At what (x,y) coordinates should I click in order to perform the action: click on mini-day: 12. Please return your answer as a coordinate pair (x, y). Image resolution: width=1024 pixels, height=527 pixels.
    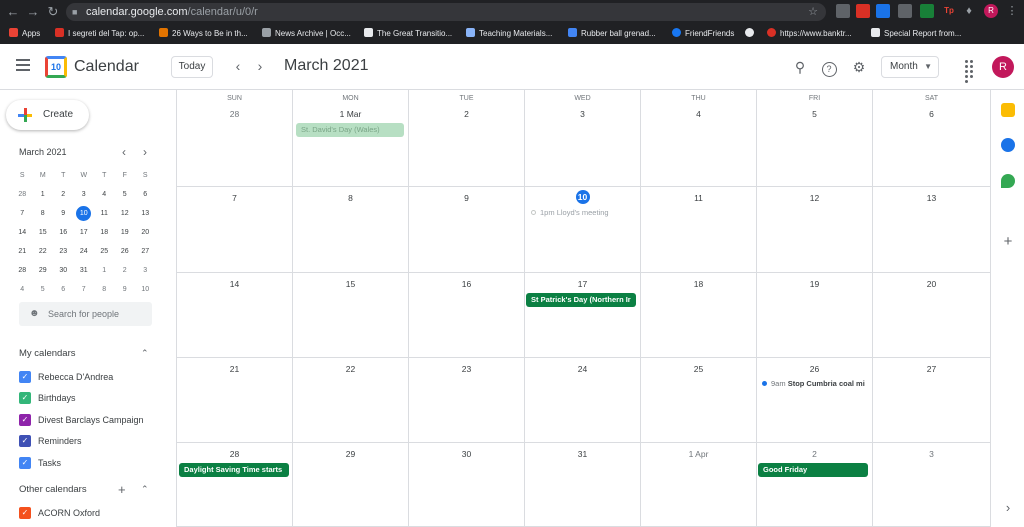
    Looking at the image, I should click on (125, 213).